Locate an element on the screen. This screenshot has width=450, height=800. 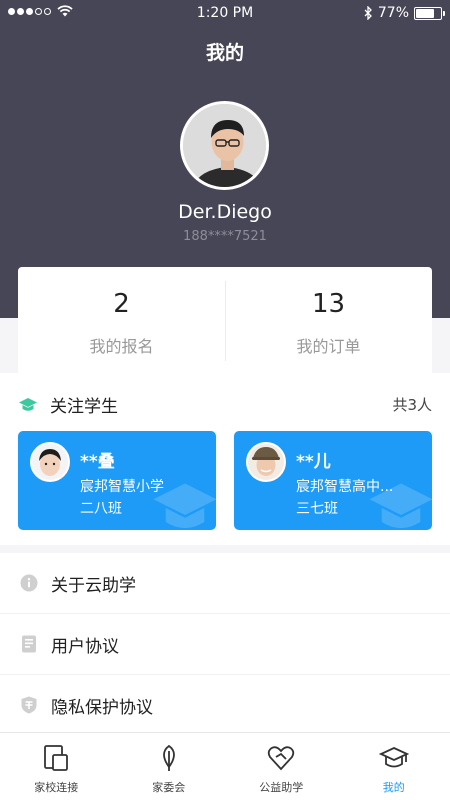
device-icon is located at coordinates (56, 758).